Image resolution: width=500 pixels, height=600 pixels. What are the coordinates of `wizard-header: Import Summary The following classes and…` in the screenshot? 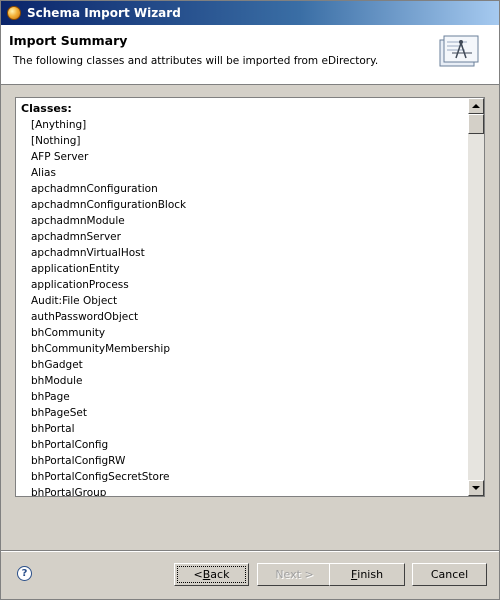 It's located at (250, 55).